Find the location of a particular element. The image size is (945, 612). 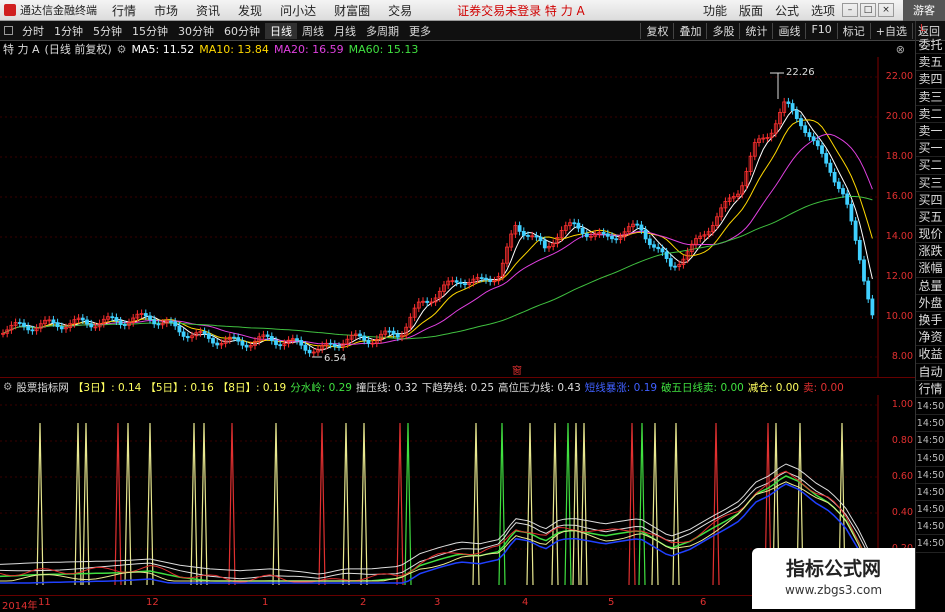

menu-item-shichang: 市场 is located at coordinates (166, 10).